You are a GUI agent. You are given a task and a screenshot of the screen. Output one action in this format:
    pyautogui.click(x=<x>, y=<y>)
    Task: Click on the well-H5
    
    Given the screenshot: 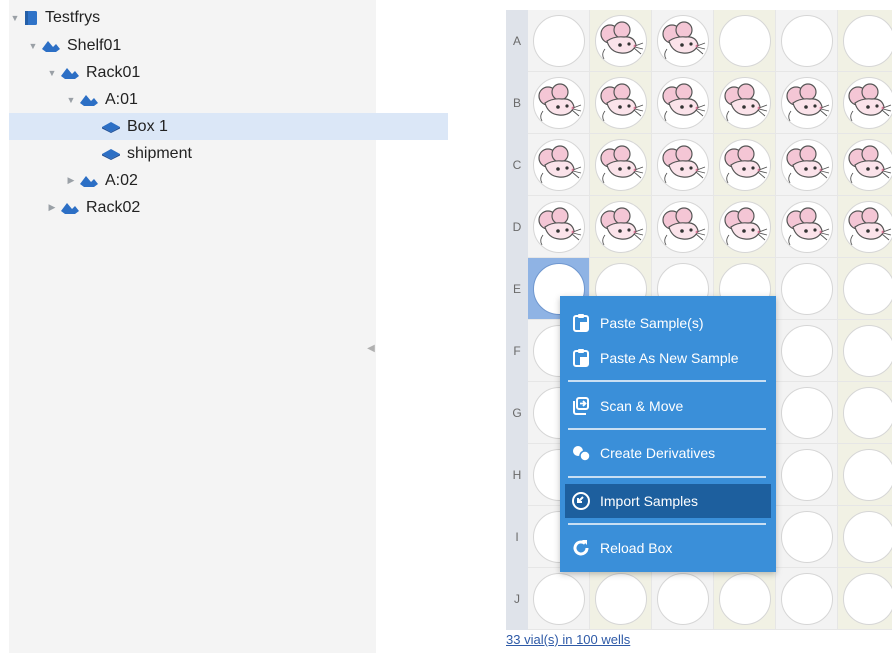 What is the action you would take?
    pyautogui.click(x=807, y=475)
    